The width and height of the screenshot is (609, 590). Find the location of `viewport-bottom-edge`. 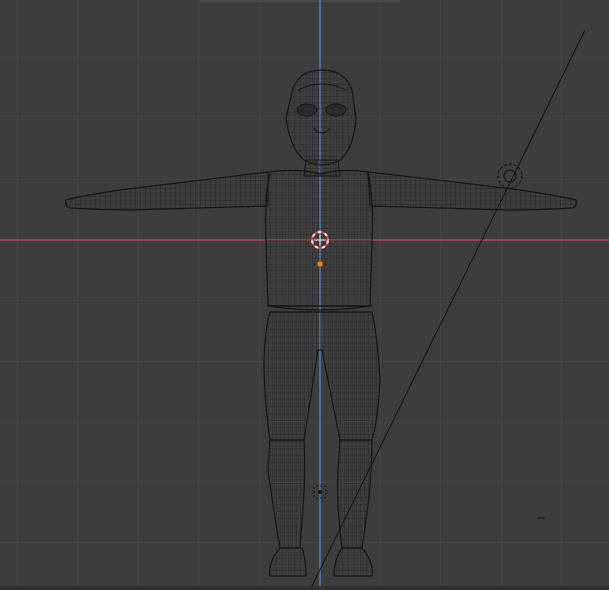

viewport-bottom-edge is located at coordinates (304, 588).